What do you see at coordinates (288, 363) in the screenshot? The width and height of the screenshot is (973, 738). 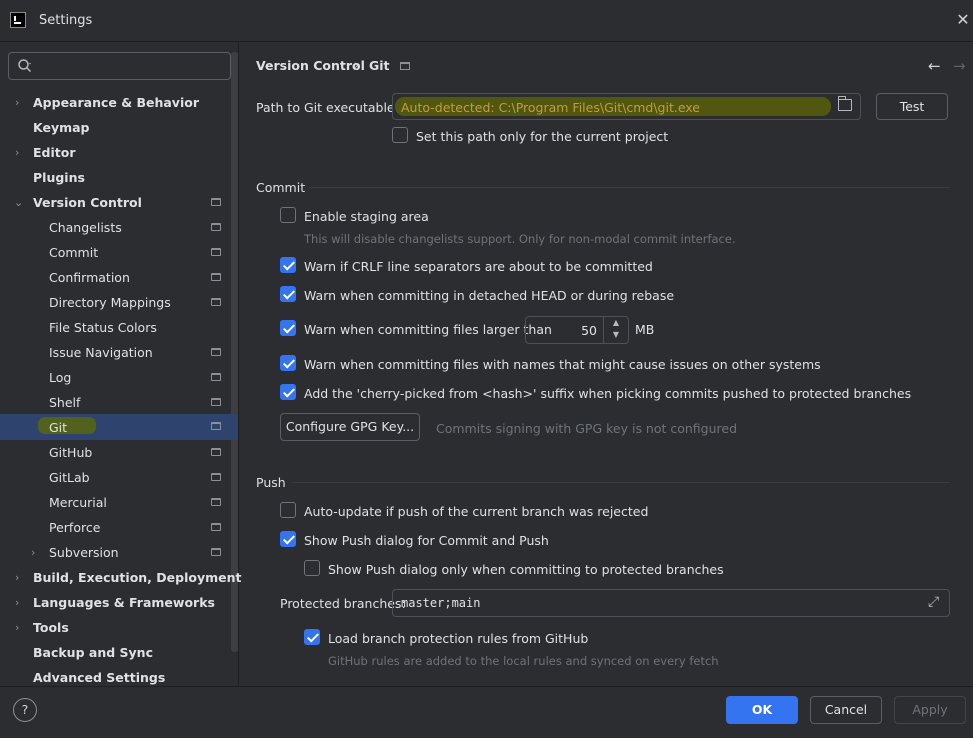 I see `file-names-checkbox` at bounding box center [288, 363].